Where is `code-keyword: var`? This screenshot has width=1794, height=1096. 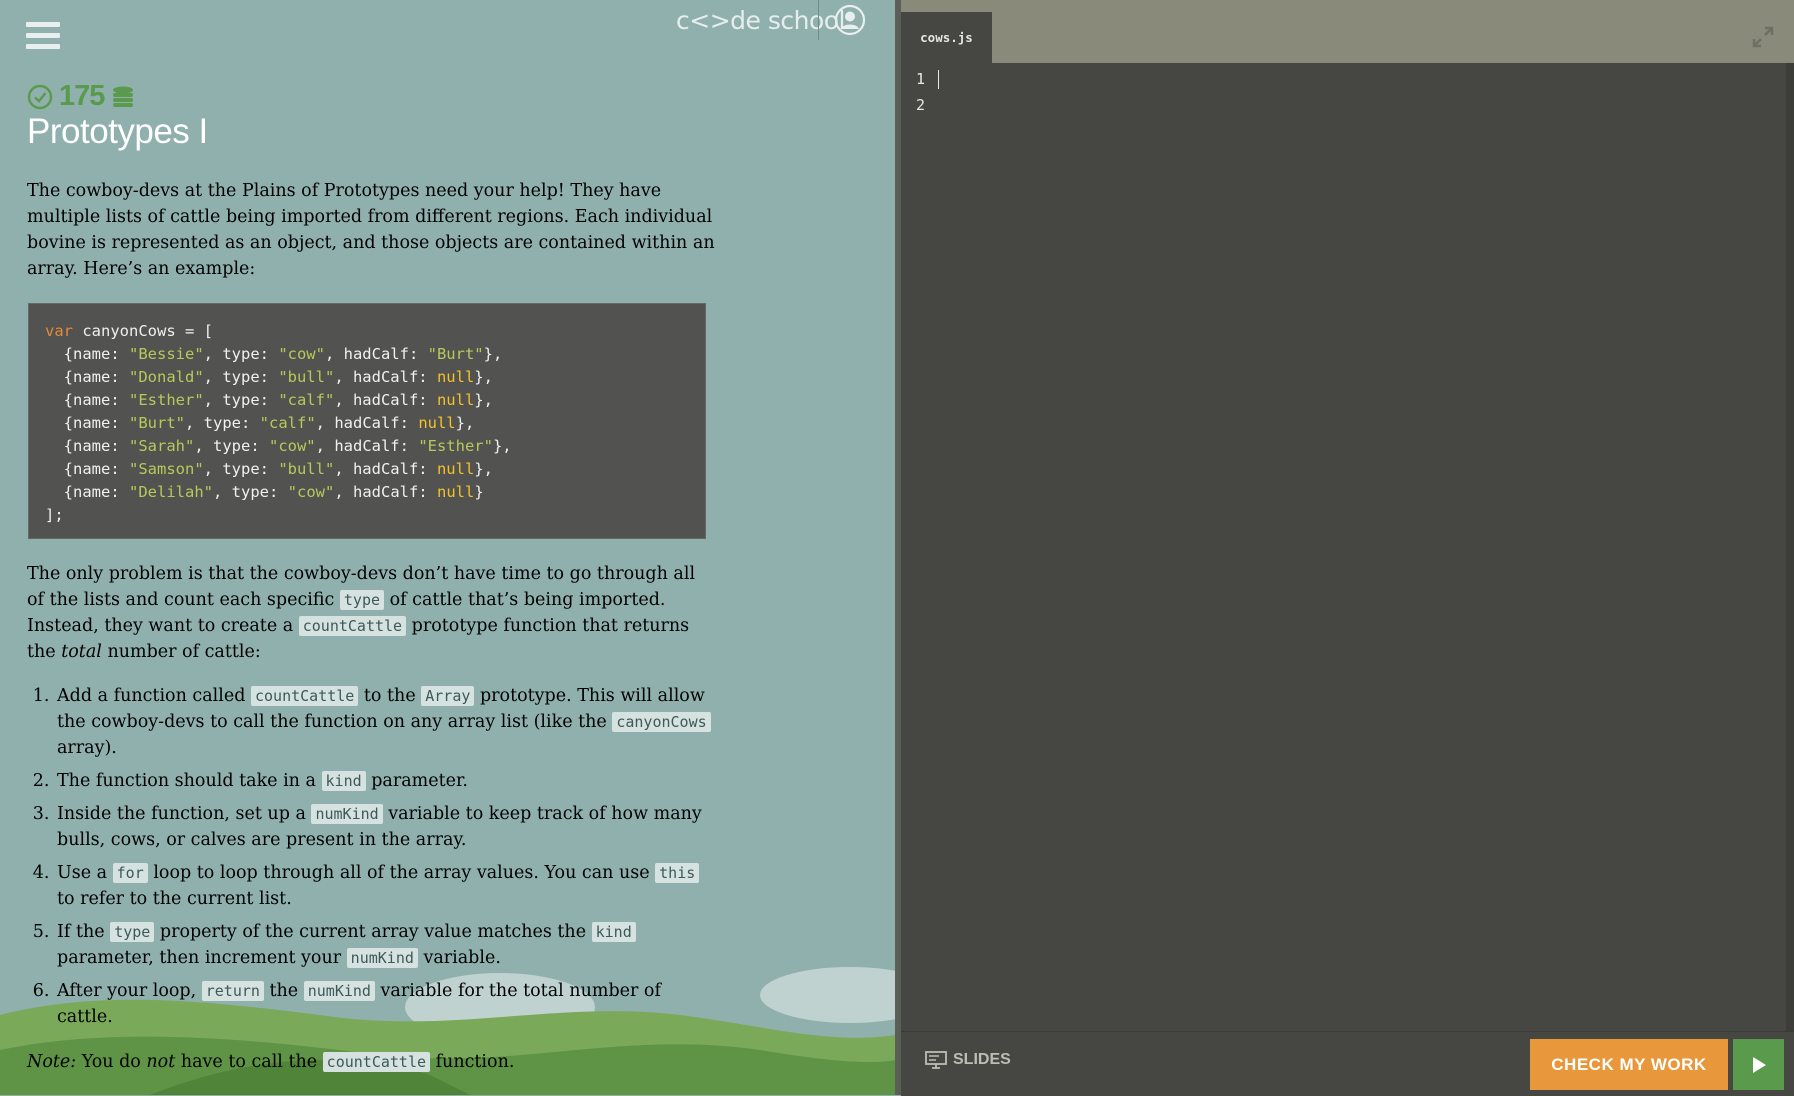 code-keyword: var is located at coordinates (59, 331).